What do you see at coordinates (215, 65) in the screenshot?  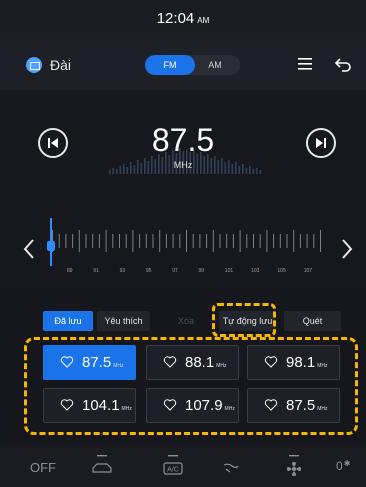 I see `band-am-button: AM` at bounding box center [215, 65].